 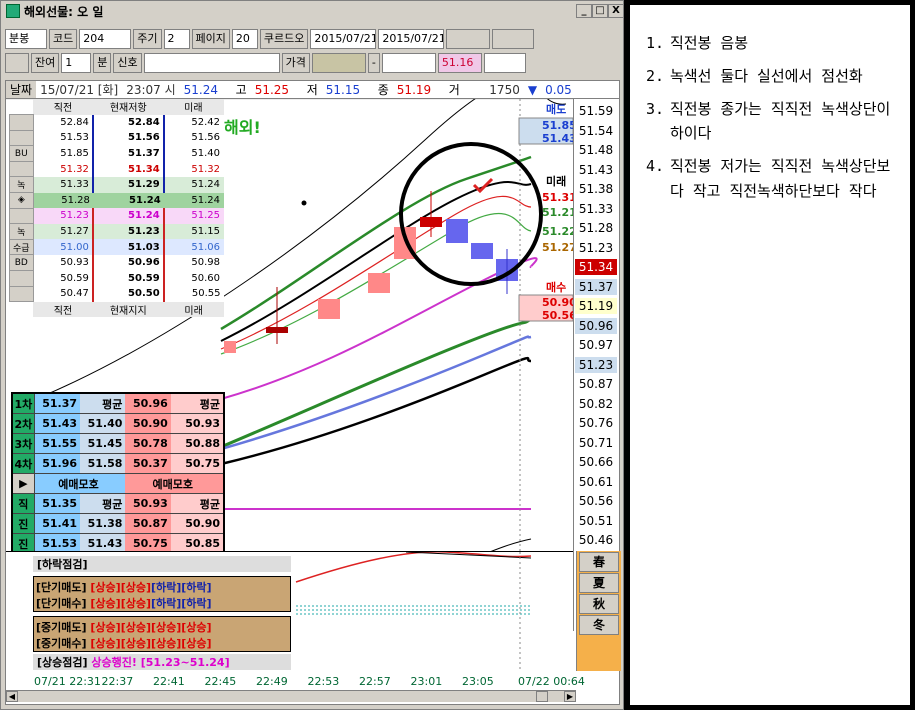 What do you see at coordinates (62, 662) in the screenshot?
I see `status-label: [상승점검]` at bounding box center [62, 662].